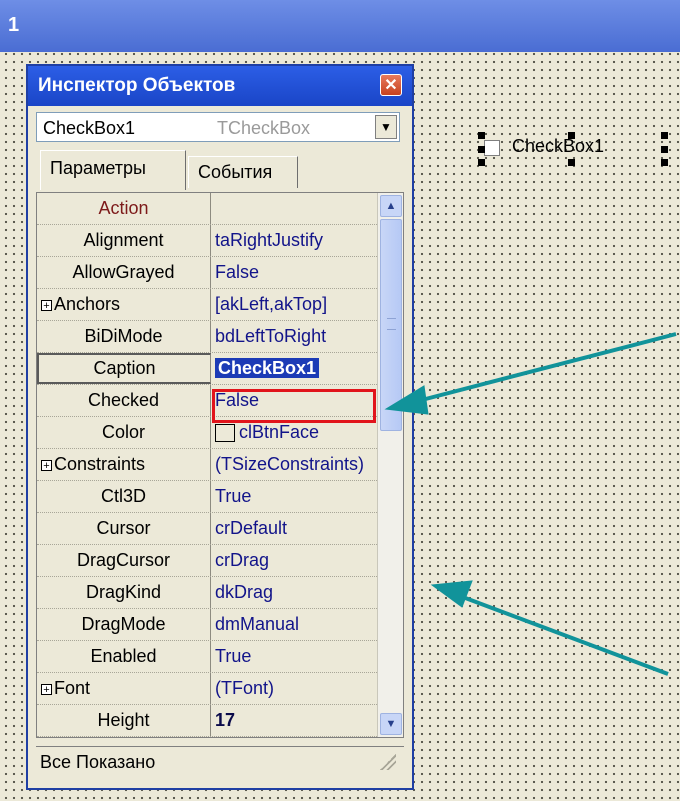 The width and height of the screenshot is (680, 801). I want to click on resize-grip-icon, so click(388, 762).